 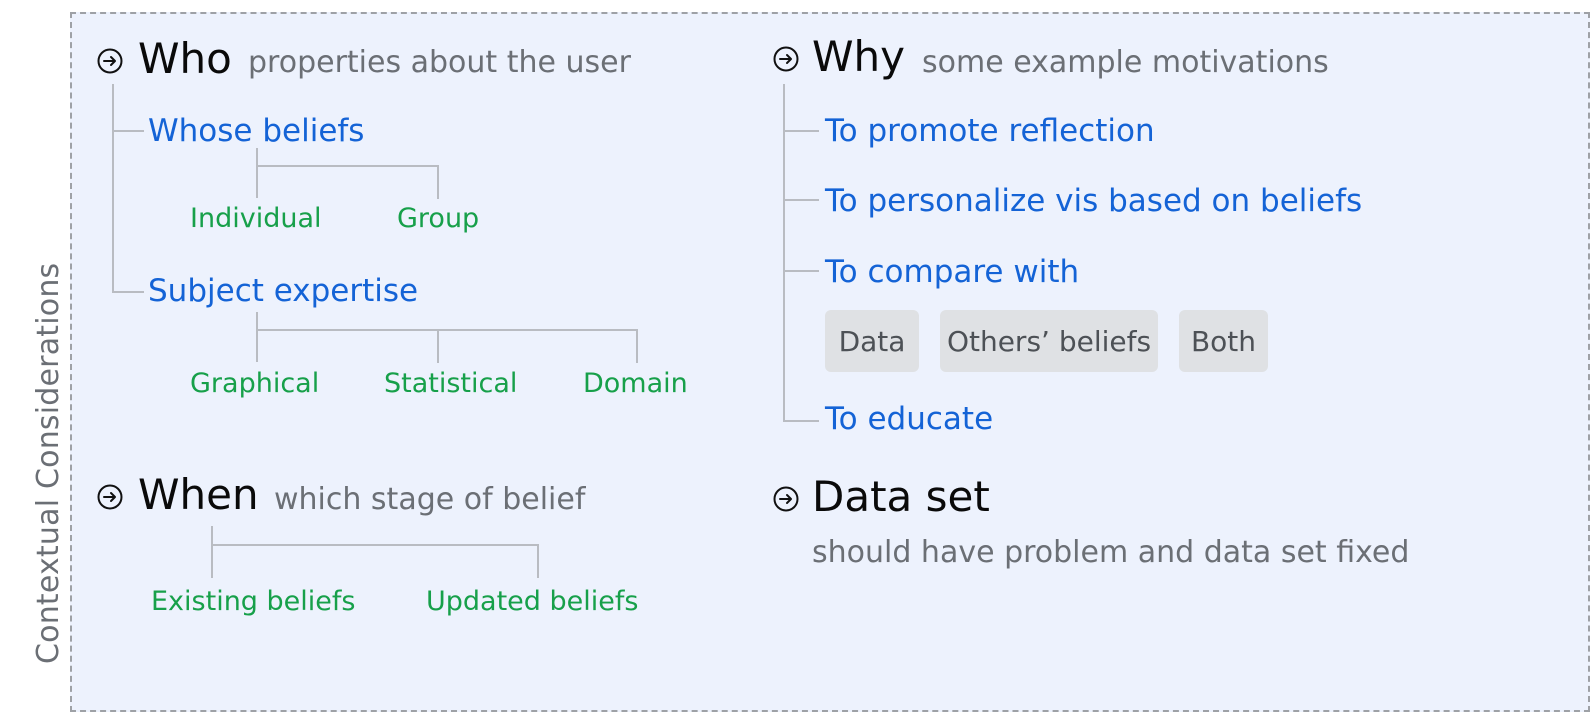 What do you see at coordinates (1049, 341) in the screenshot?
I see `compare-chip-others-beliefs: Others’ beliefs` at bounding box center [1049, 341].